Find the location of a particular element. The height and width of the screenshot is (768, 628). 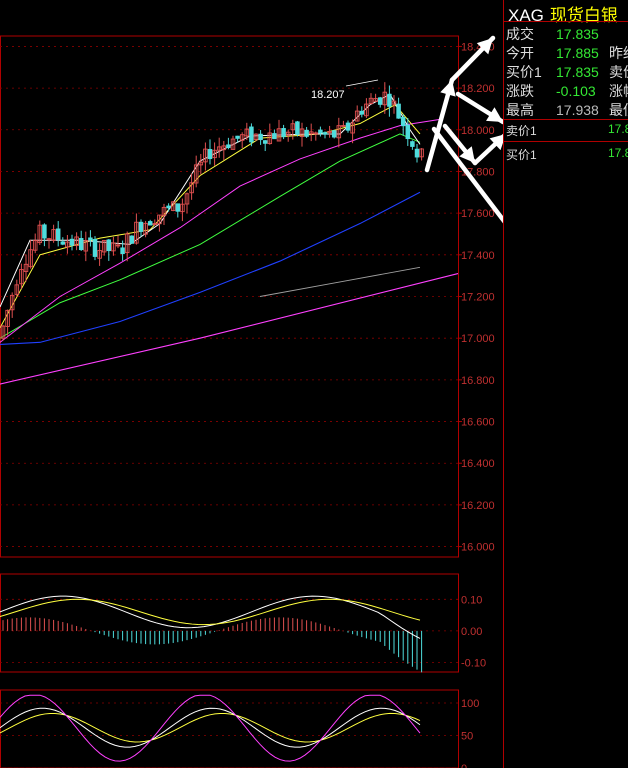

macd-frame is located at coordinates (229, 623).